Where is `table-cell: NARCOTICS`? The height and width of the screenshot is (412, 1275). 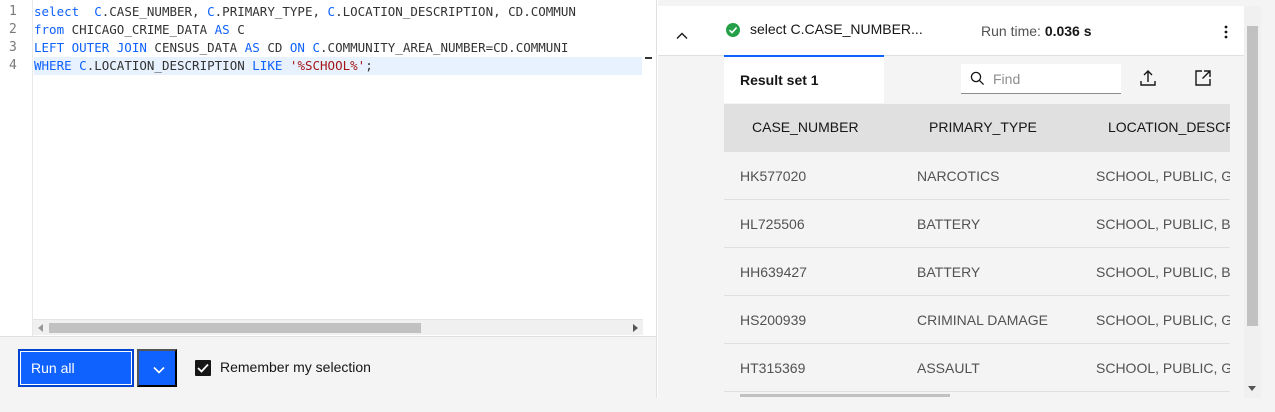
table-cell: NARCOTICS is located at coordinates (958, 176).